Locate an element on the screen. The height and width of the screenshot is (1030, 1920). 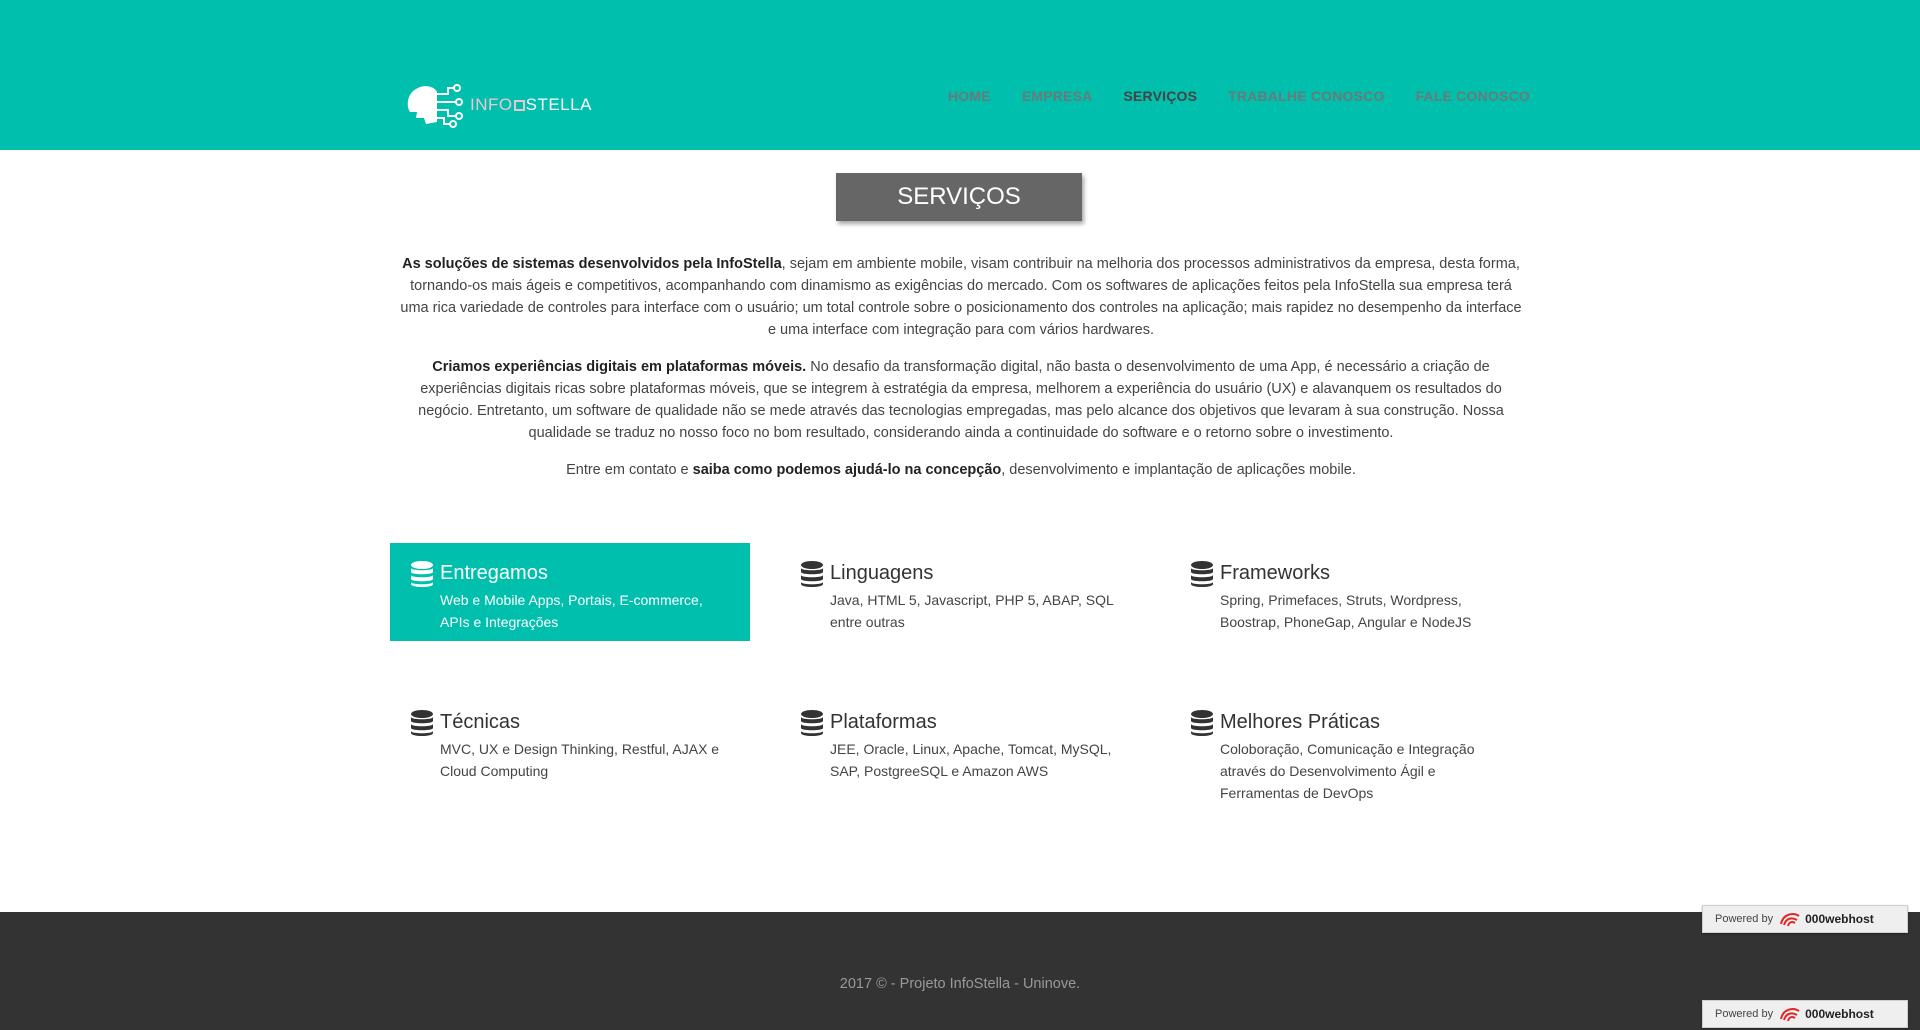
contact-bold: saiba como podemos ajudá-lo na concepção is located at coordinates (847, 470).